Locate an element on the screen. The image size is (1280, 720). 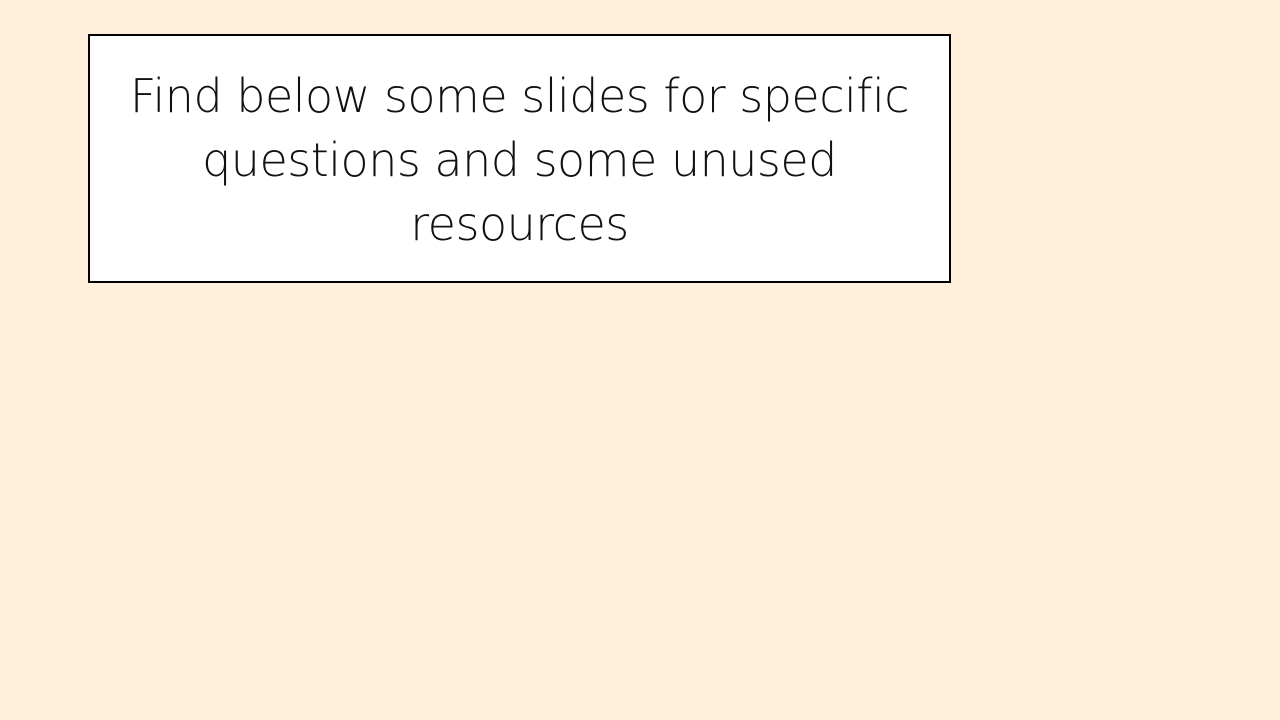
text-line-1: Find below some slides for specific is located at coordinates (519, 96).